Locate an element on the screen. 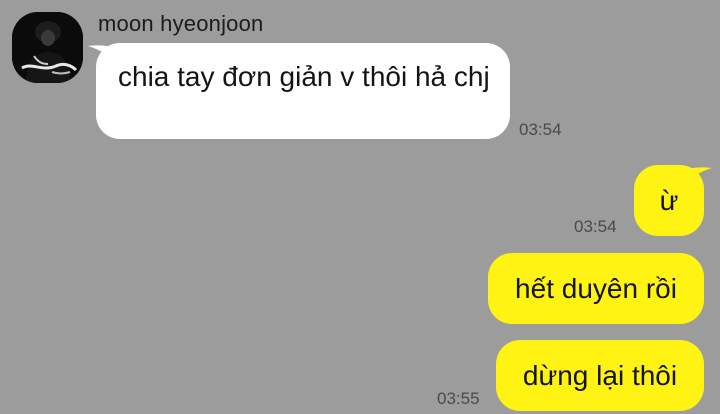 The height and width of the screenshot is (414, 720). outgoing-message-bubble: hết duyên rồi is located at coordinates (596, 288).